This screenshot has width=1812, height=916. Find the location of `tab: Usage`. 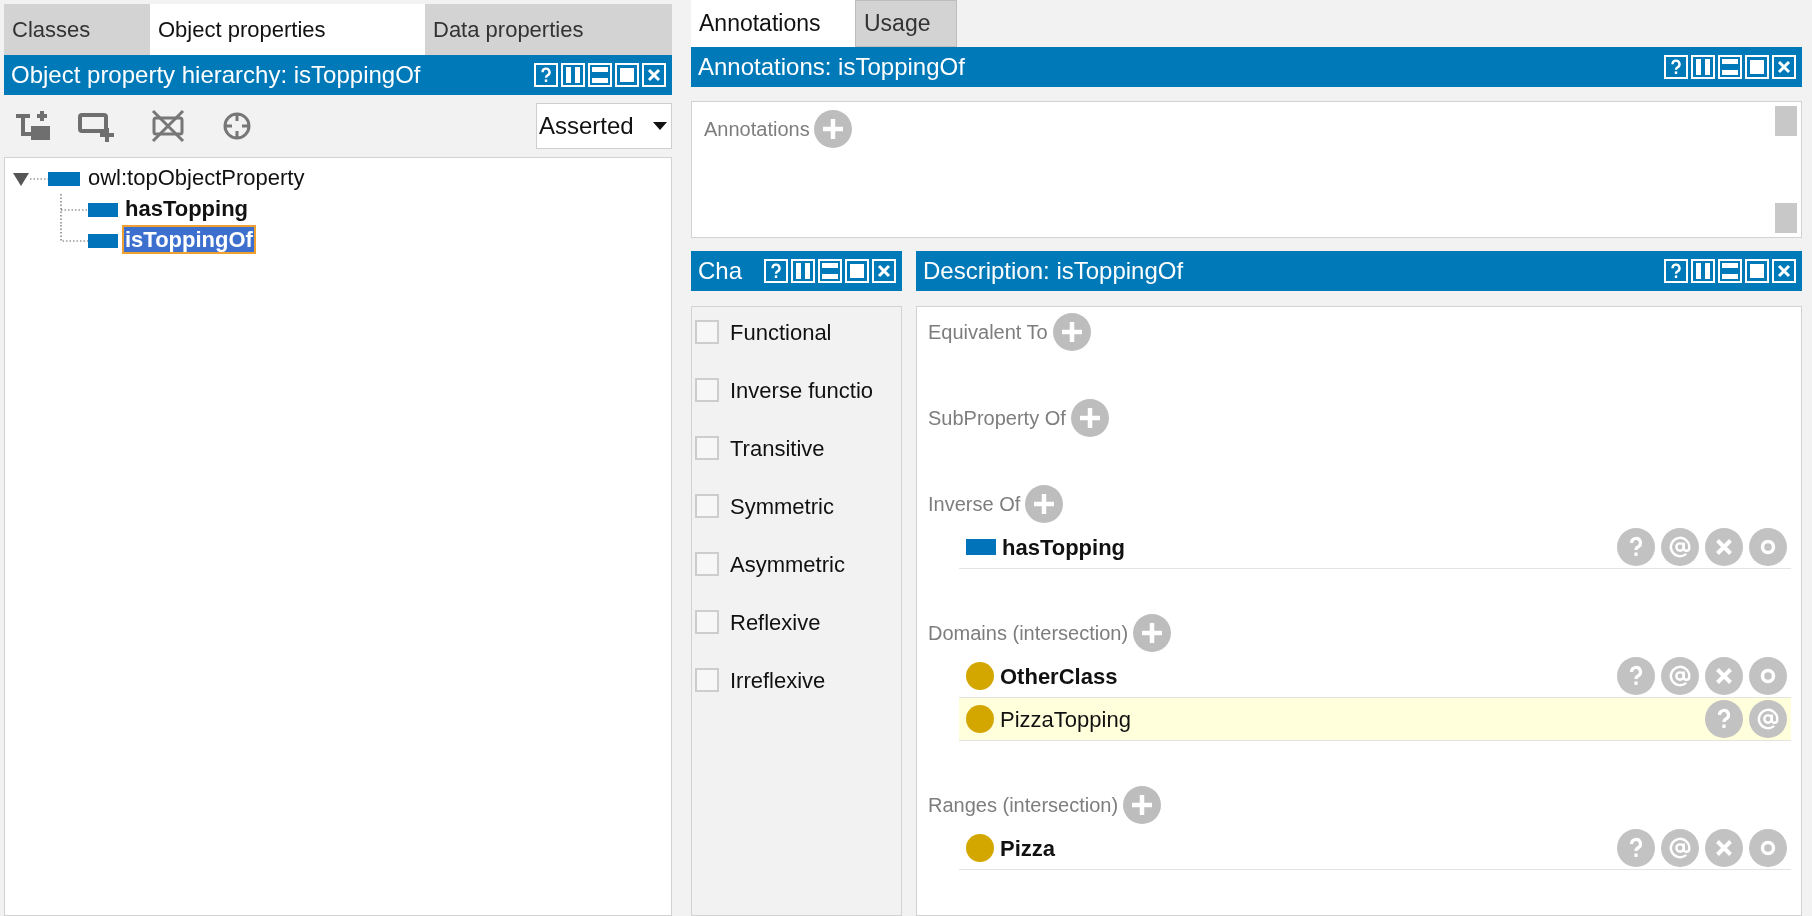

tab: Usage is located at coordinates (906, 23).